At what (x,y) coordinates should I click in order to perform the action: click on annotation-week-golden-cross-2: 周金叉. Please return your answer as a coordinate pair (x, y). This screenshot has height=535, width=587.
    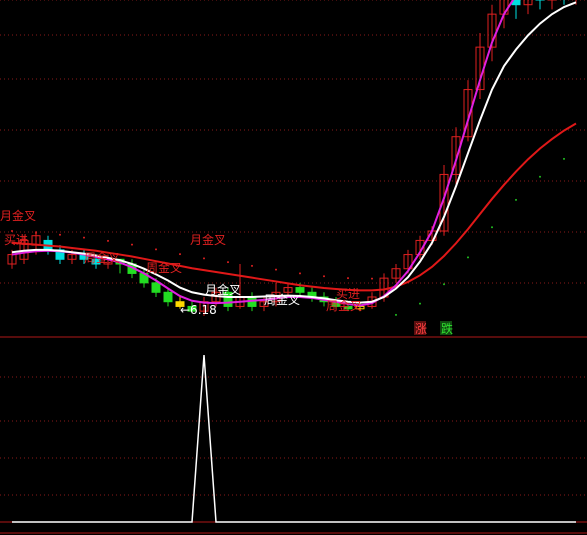
    Looking at the image, I should click on (164, 267).